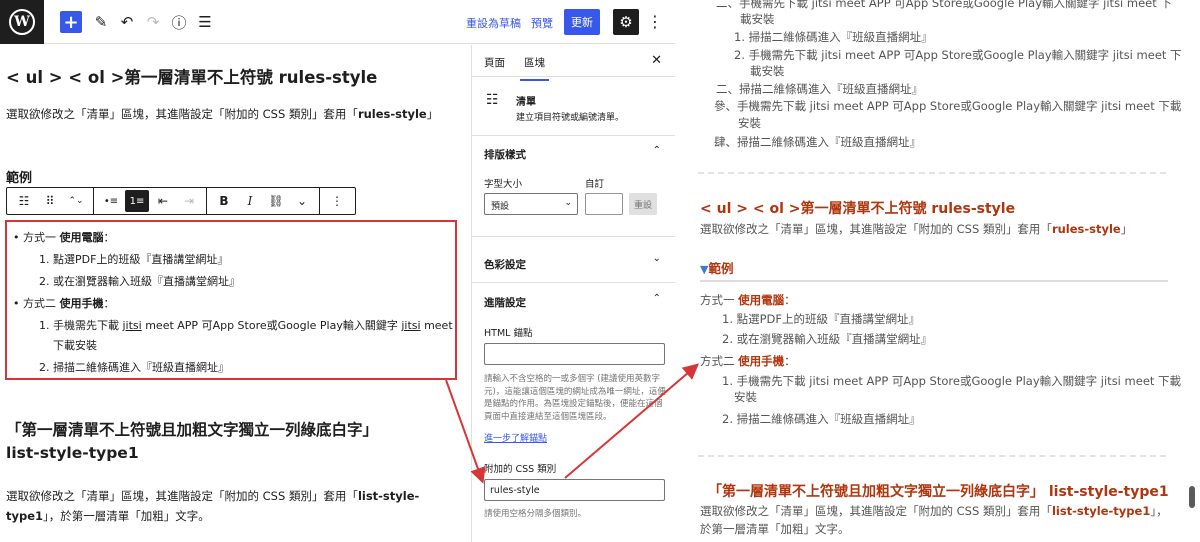 Image resolution: width=1200 pixels, height=542 pixels. Describe the element at coordinates (573, 107) in the screenshot. I see `block-card: ☷ 清單 建立項目符號或編號清單。` at that location.